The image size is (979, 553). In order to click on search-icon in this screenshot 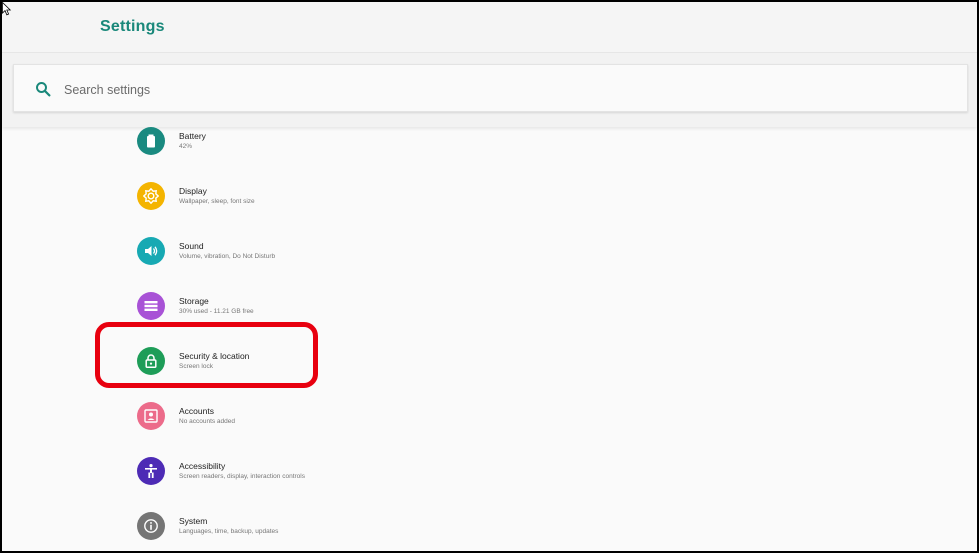, I will do `click(43, 89)`.